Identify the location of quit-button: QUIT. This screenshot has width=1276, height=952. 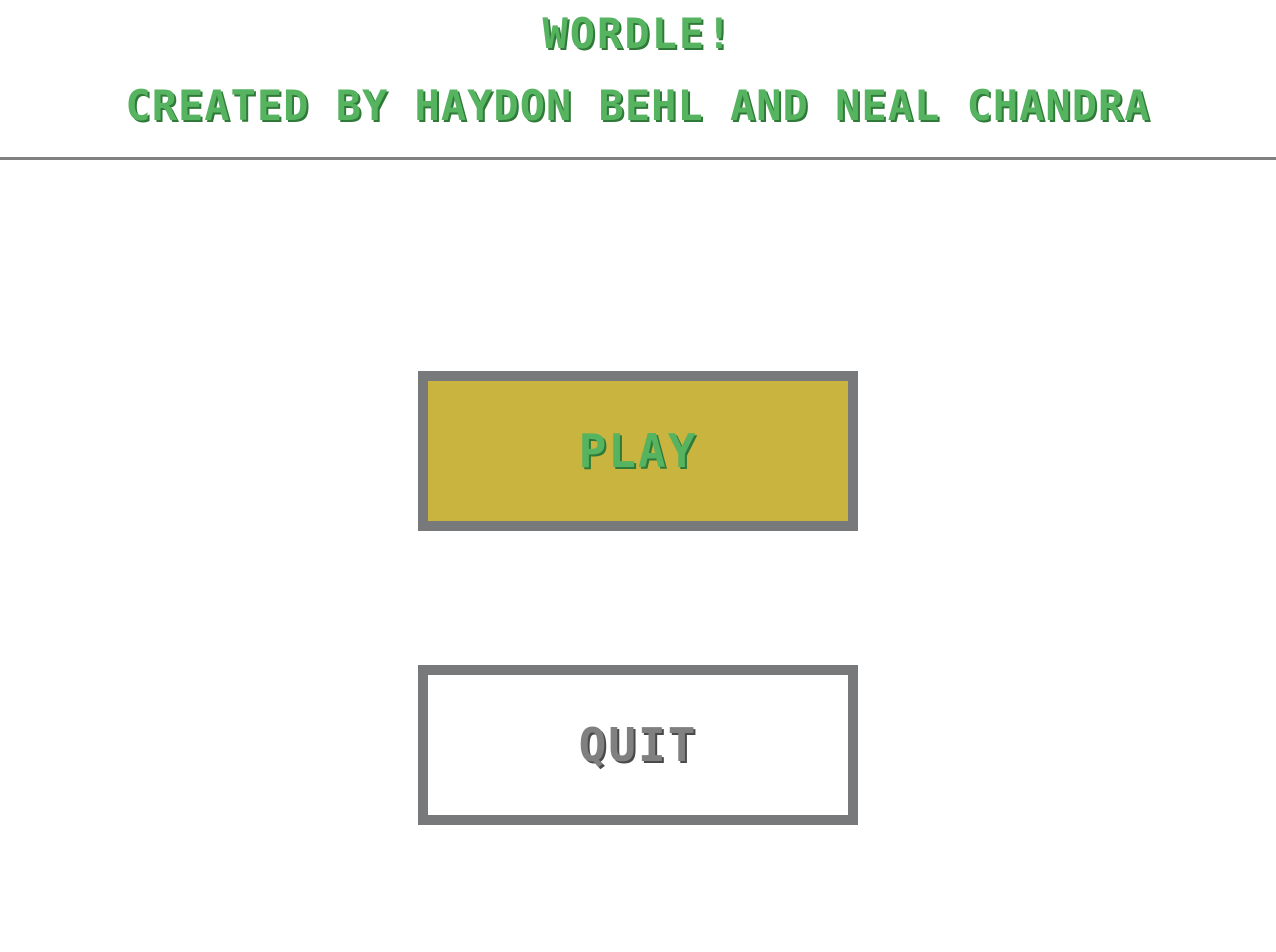
(638, 745).